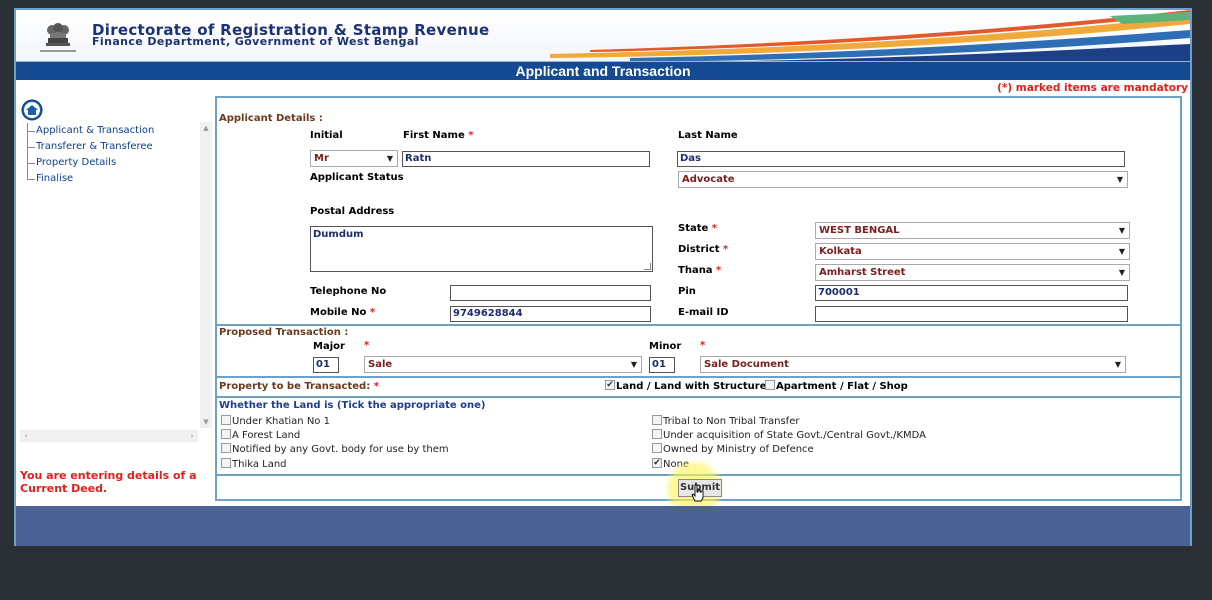 This screenshot has width=1212, height=600. Describe the element at coordinates (357, 177) in the screenshot. I see `applicant-status-label: Applicant Status` at that location.